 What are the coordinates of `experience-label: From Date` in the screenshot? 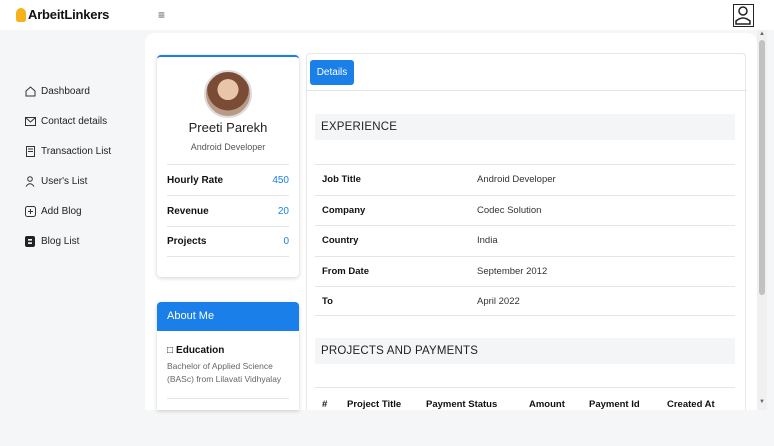 It's located at (345, 271).